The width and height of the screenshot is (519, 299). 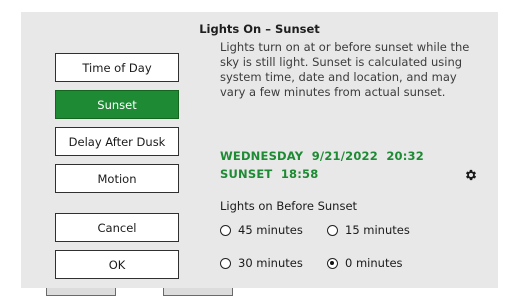 I want to click on radio-circle-selected, so click(x=332, y=263).